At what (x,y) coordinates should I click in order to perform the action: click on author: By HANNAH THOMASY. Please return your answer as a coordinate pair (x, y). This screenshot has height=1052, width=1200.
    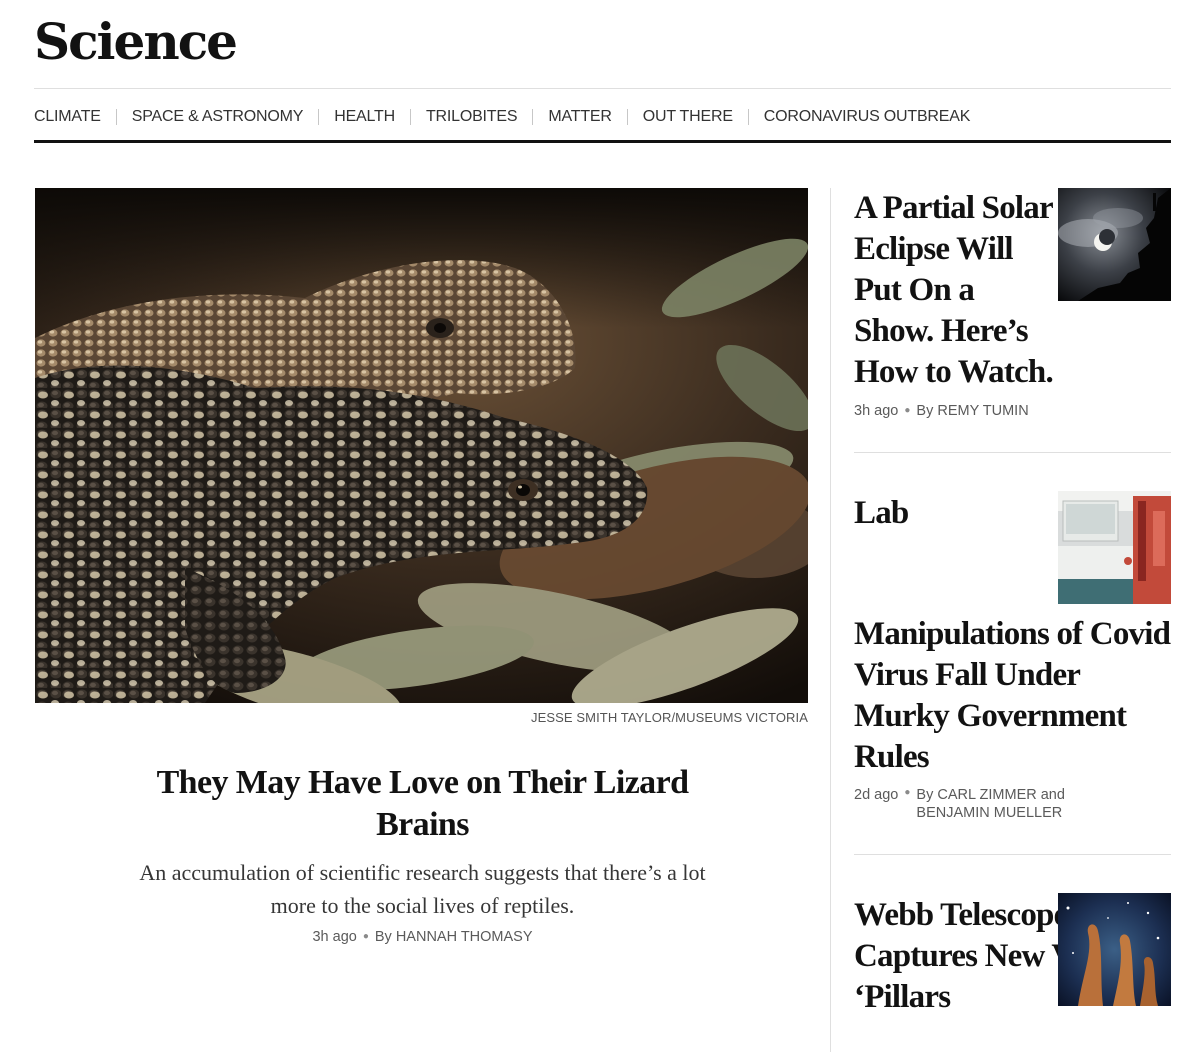
    Looking at the image, I should click on (453, 937).